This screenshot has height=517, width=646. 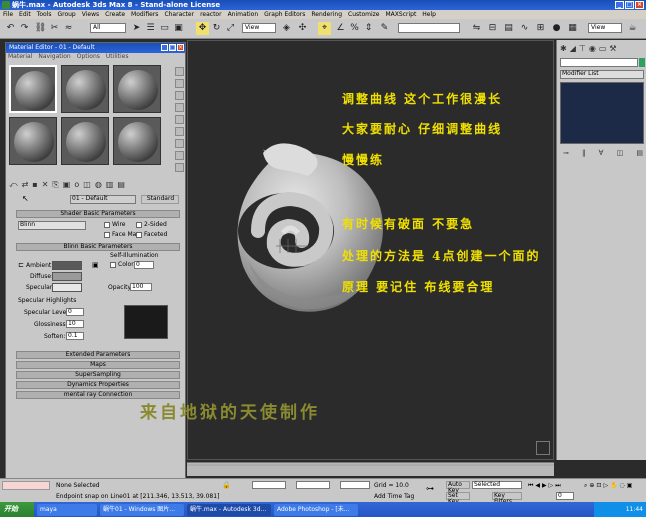 I want to click on snap-toggle-icon: ⌖, so click(x=324, y=28).